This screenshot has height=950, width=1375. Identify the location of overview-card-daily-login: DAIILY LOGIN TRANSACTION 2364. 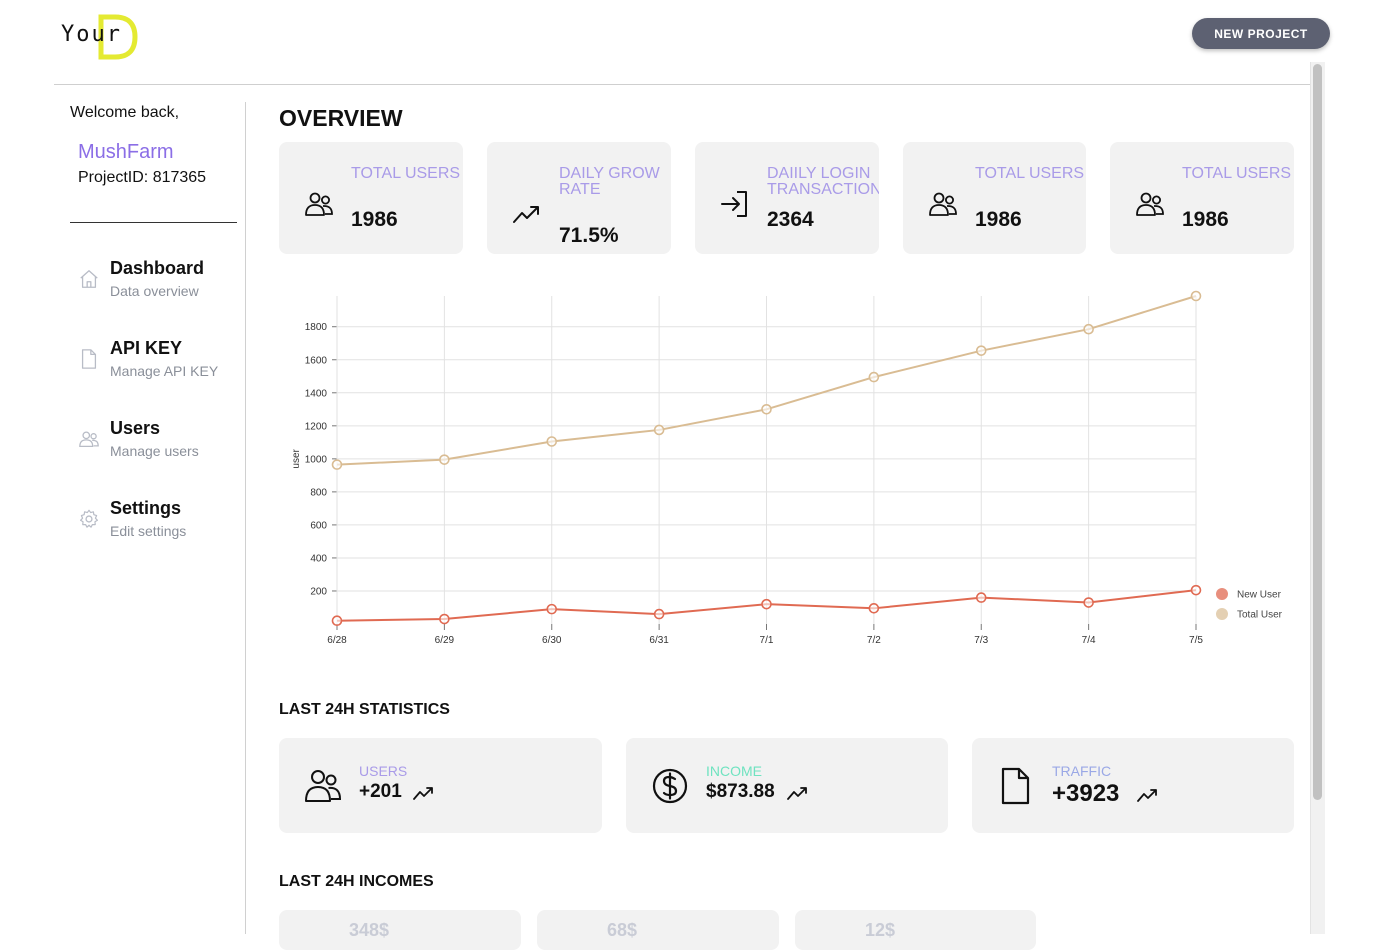
(787, 198).